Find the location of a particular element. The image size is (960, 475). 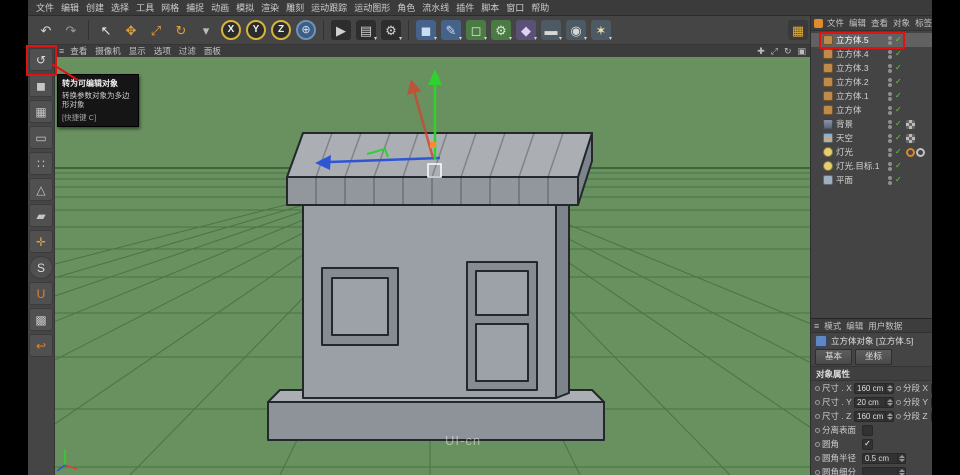

section-header-object-properties: 对象属性 is located at coordinates (871, 373).